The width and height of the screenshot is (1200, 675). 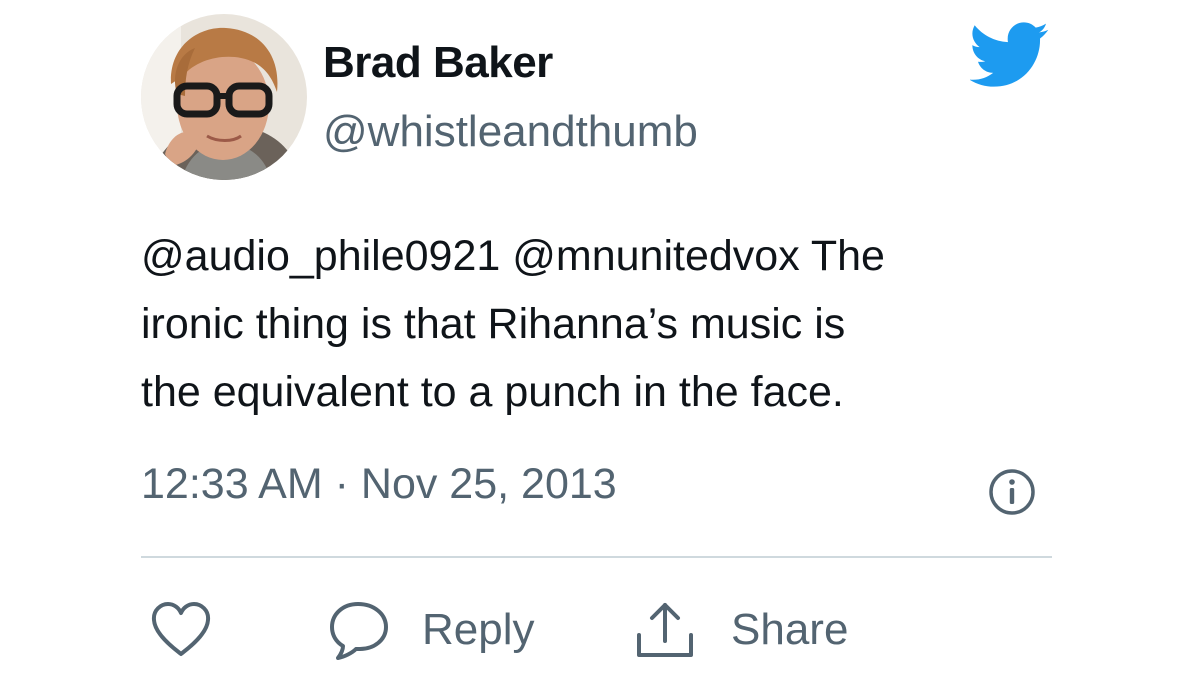 What do you see at coordinates (478, 629) in the screenshot?
I see `reply-label: Reply` at bounding box center [478, 629].